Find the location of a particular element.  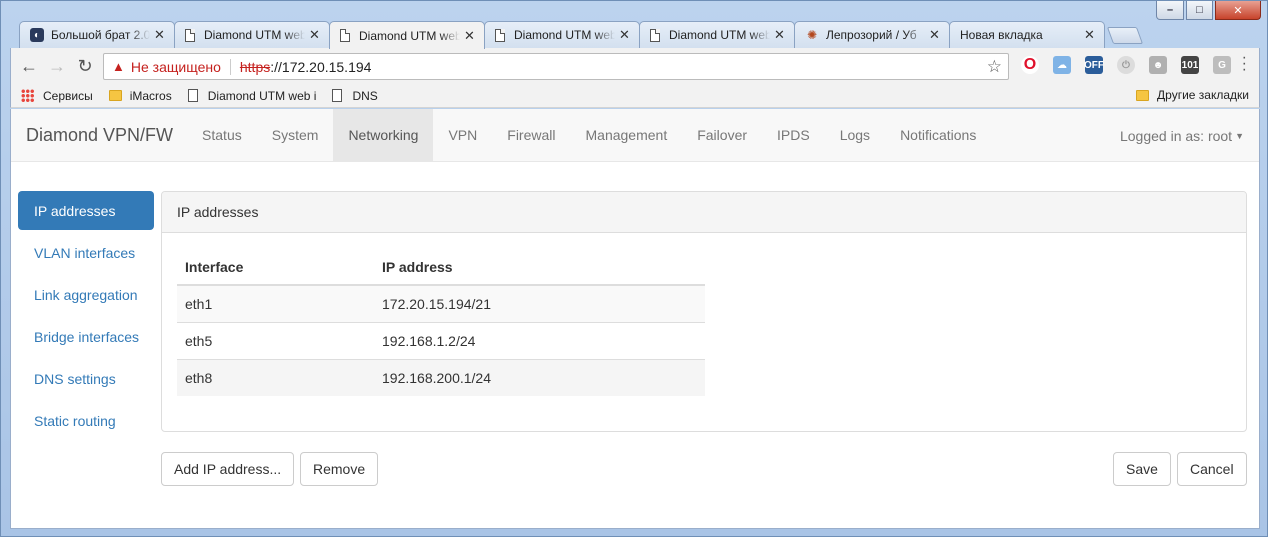

bigbrother-icon: ◐ is located at coordinates (37, 35).